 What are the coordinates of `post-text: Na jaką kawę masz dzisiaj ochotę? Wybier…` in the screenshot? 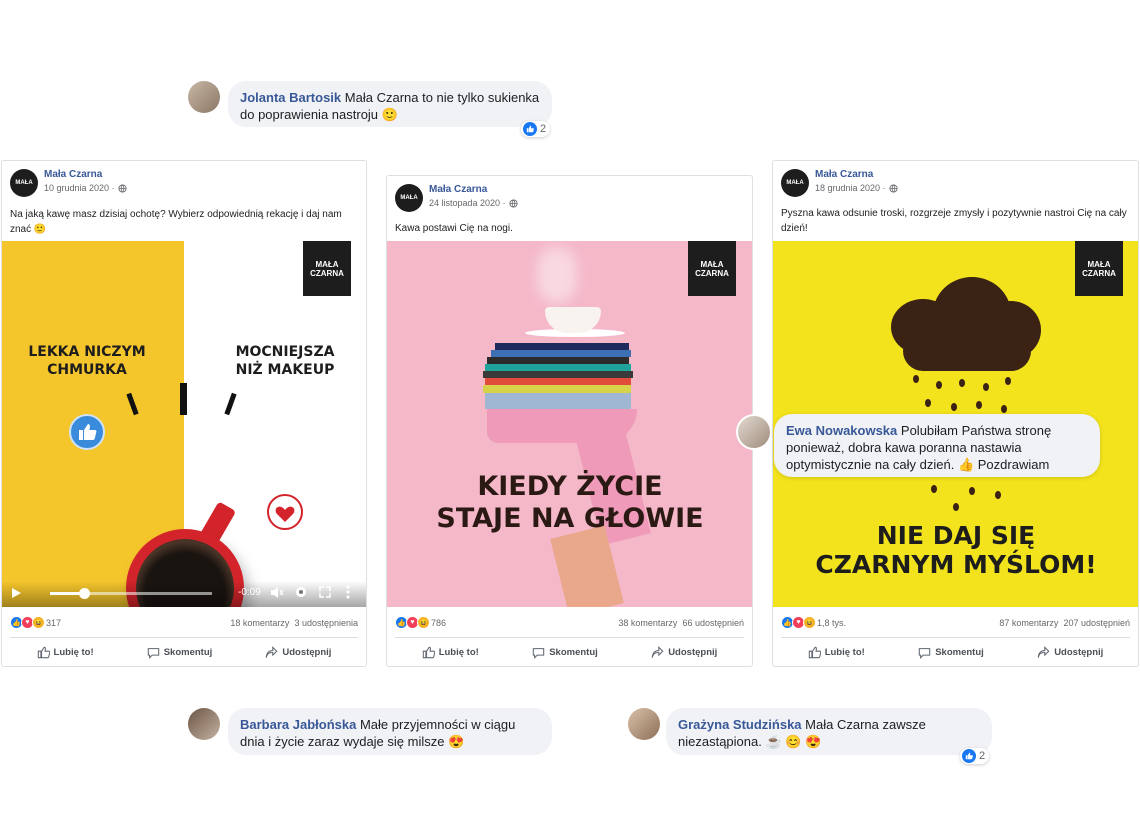 It's located at (176, 222).